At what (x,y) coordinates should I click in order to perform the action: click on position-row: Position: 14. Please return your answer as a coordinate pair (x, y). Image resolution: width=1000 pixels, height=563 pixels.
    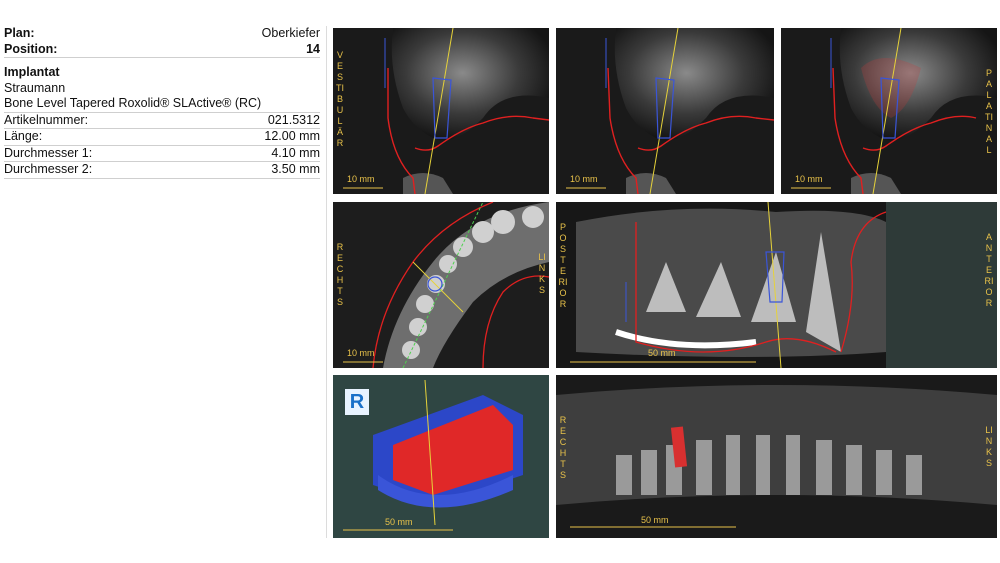
    Looking at the image, I should click on (162, 49).